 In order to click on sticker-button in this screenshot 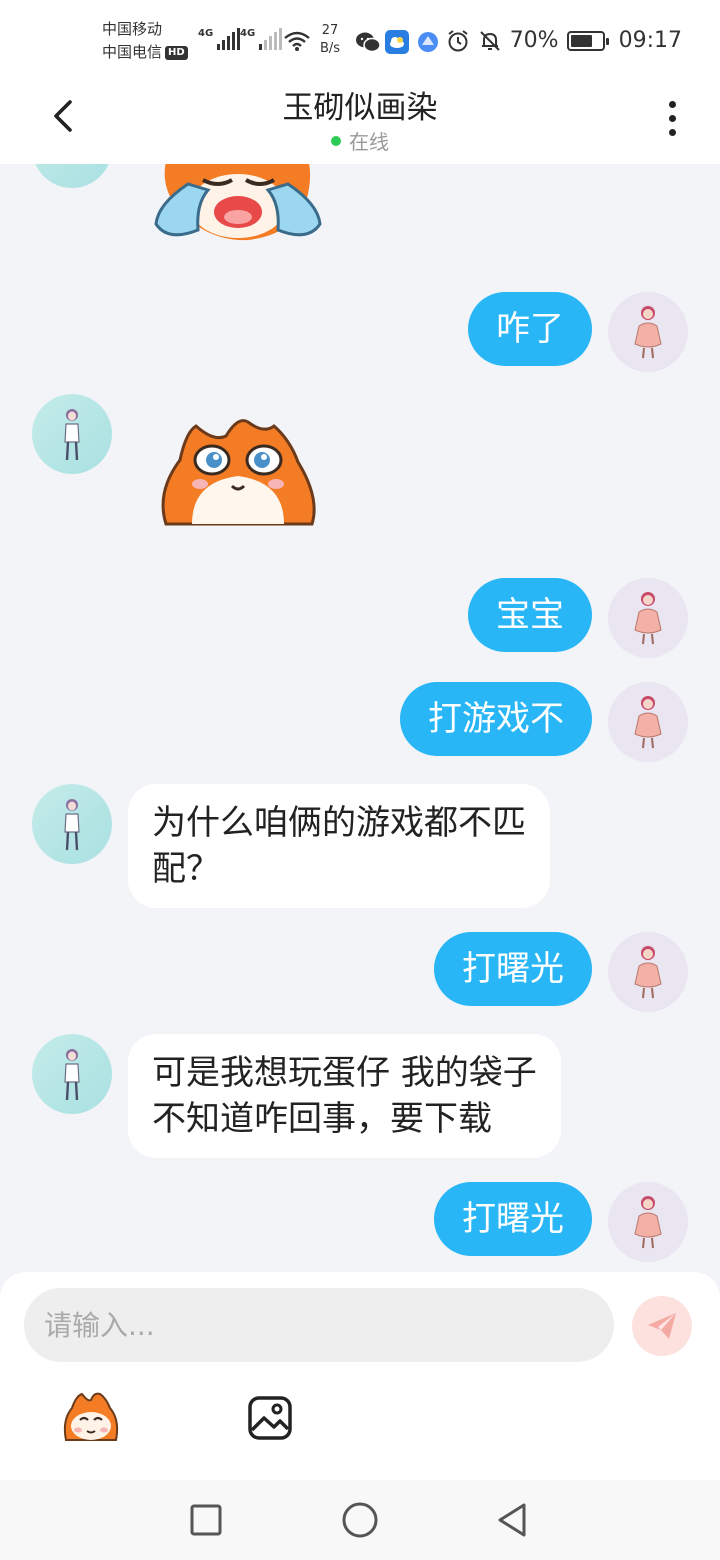, I will do `click(91, 1417)`.